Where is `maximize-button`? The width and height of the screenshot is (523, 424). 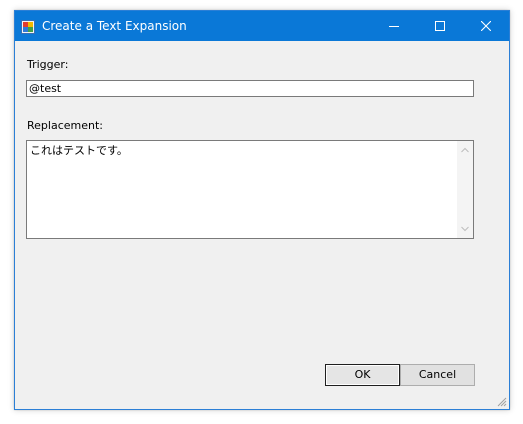
maximize-button is located at coordinates (440, 26).